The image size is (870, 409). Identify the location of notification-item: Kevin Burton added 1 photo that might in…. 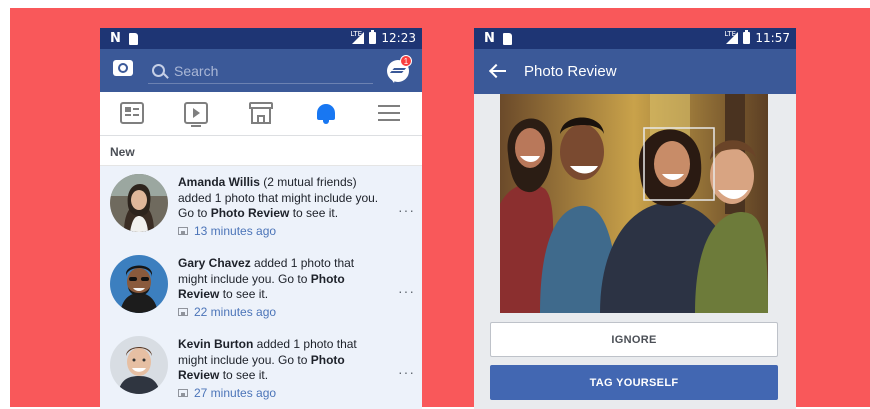
(261, 368).